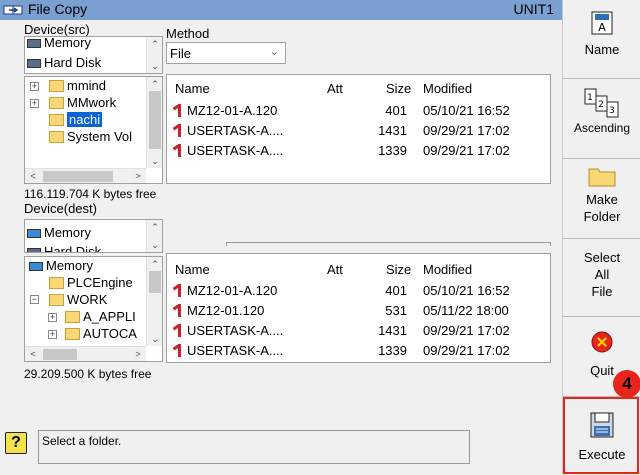 The width and height of the screenshot is (640, 475). What do you see at coordinates (64, 248) in the screenshot?
I see `dest-drive-harddisk: Hard Disk` at bounding box center [64, 248].